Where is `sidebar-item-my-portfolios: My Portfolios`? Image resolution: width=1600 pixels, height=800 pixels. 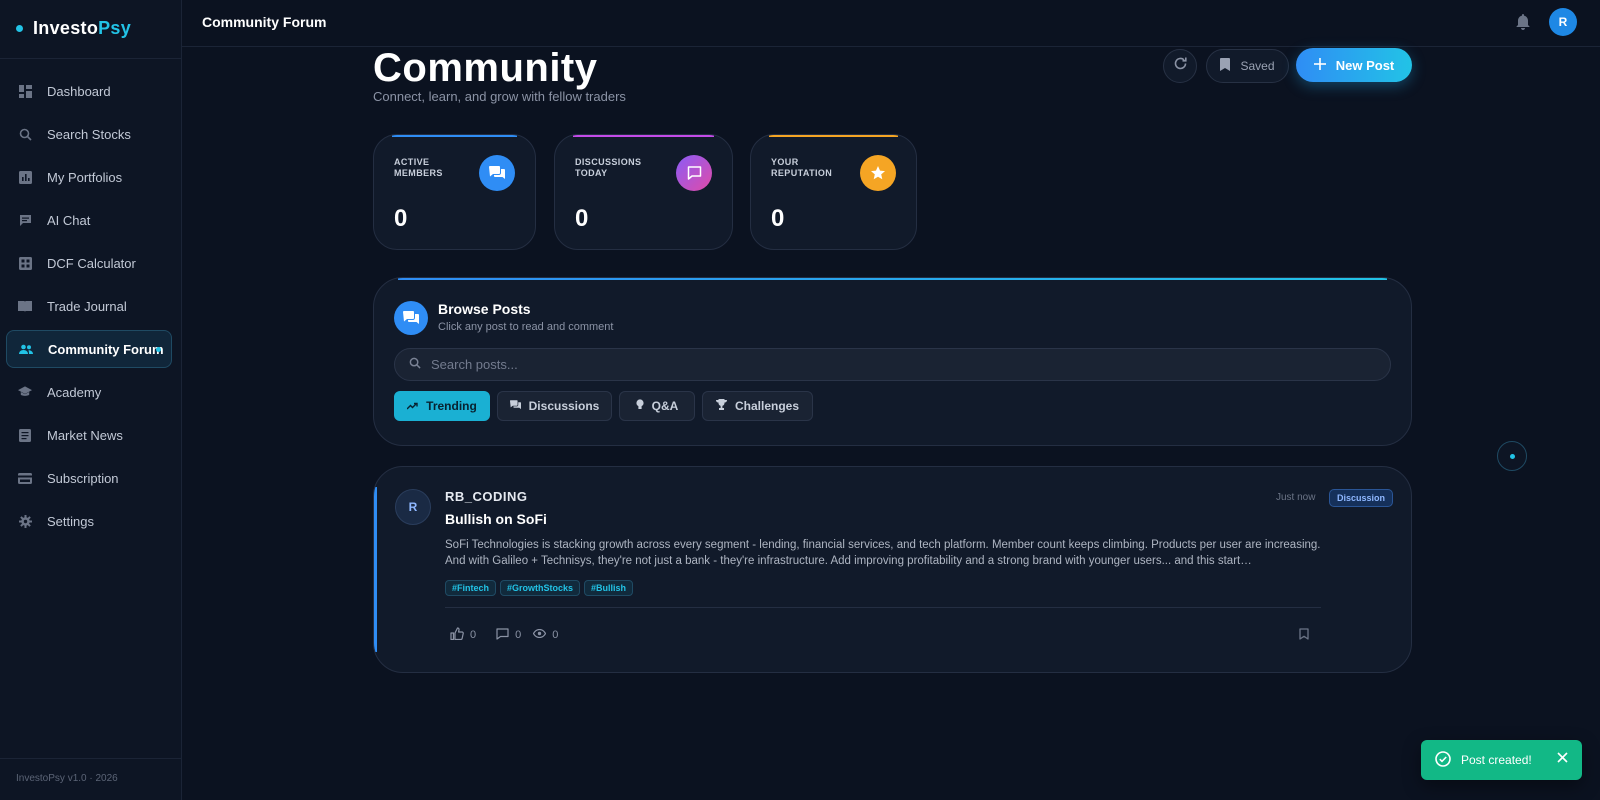 sidebar-item-my-portfolios: My Portfolios is located at coordinates (89, 177).